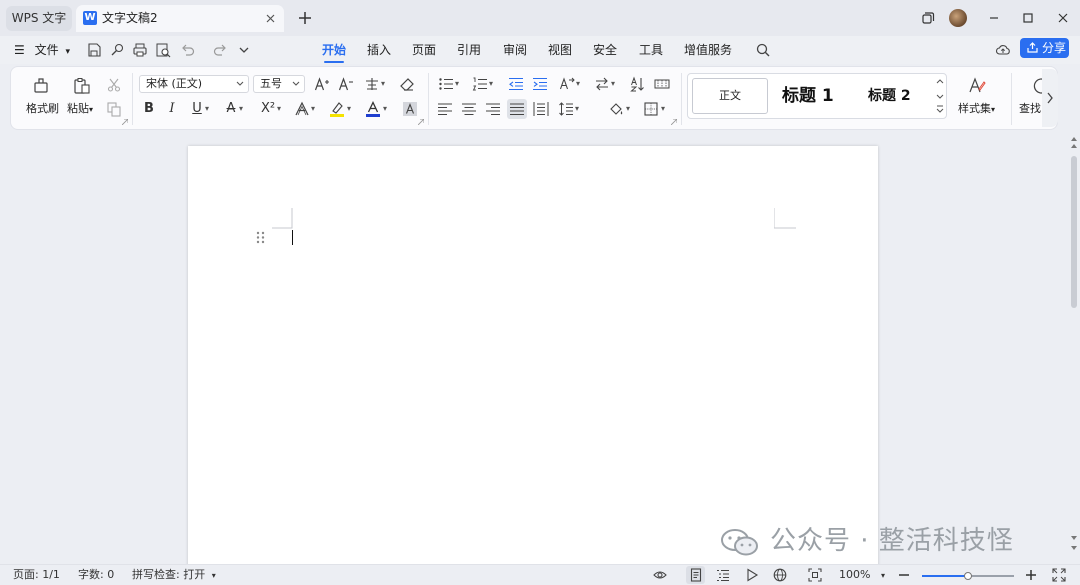  I want to click on more-quick-access-chevron-icon, so click(244, 50).